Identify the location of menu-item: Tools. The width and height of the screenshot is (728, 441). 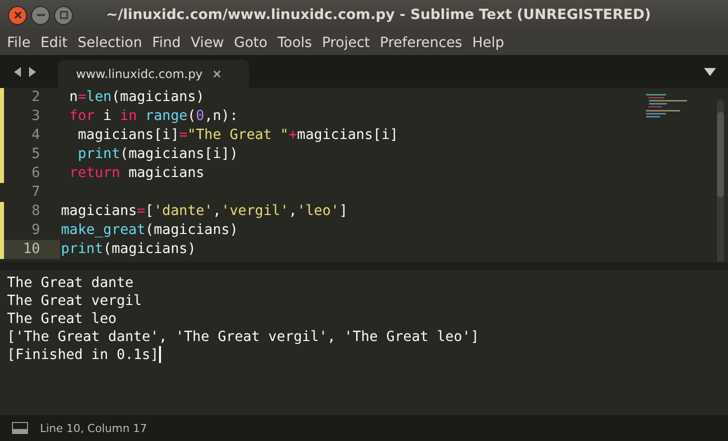
(294, 42).